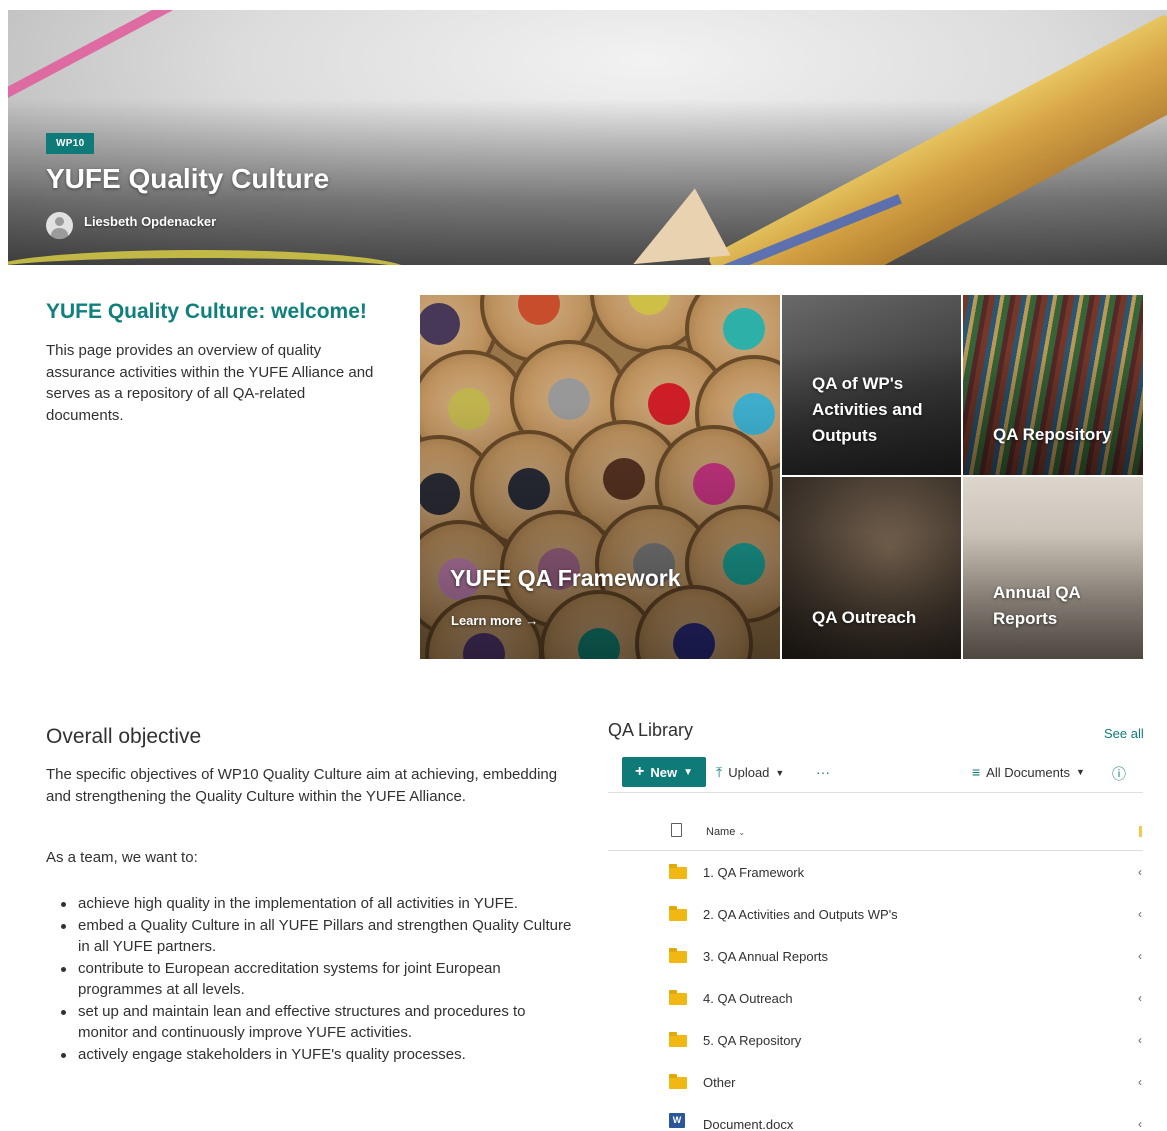 The image size is (1167, 1131). What do you see at coordinates (70, 143) in the screenshot?
I see `topic-badge: WP10` at bounding box center [70, 143].